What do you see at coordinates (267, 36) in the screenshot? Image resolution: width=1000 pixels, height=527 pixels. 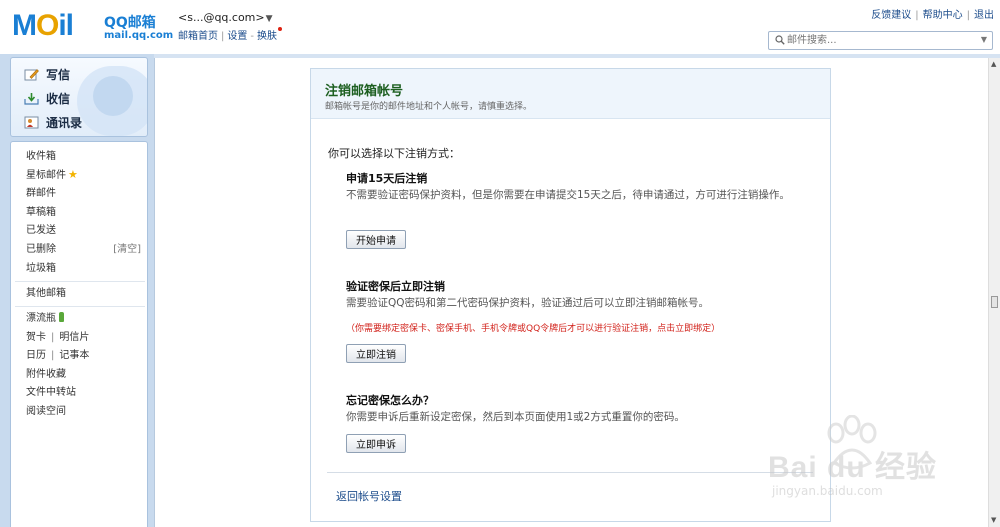 I see `skin-link: 换肤` at bounding box center [267, 36].